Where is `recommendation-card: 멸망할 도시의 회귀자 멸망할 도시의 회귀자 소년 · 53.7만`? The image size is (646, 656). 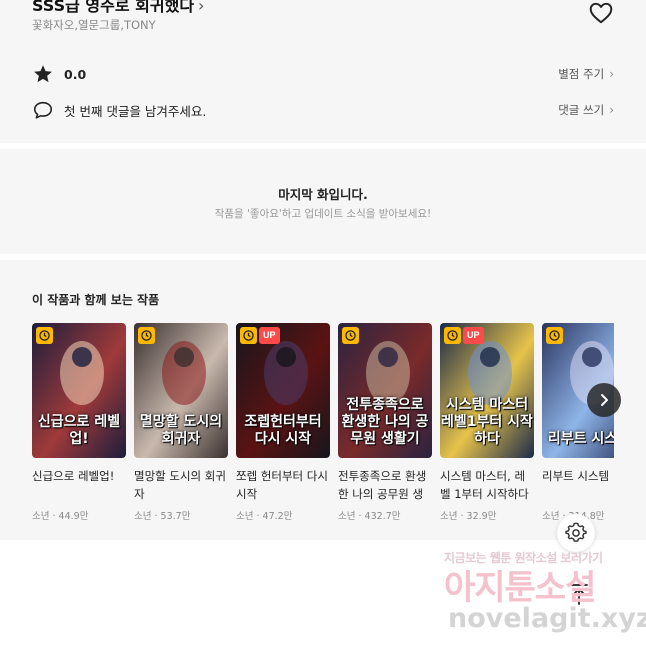
recommendation-card: 멸망할 도시의 회귀자 멸망할 도시의 회귀자 소년 · 53.7만 is located at coordinates (181, 422).